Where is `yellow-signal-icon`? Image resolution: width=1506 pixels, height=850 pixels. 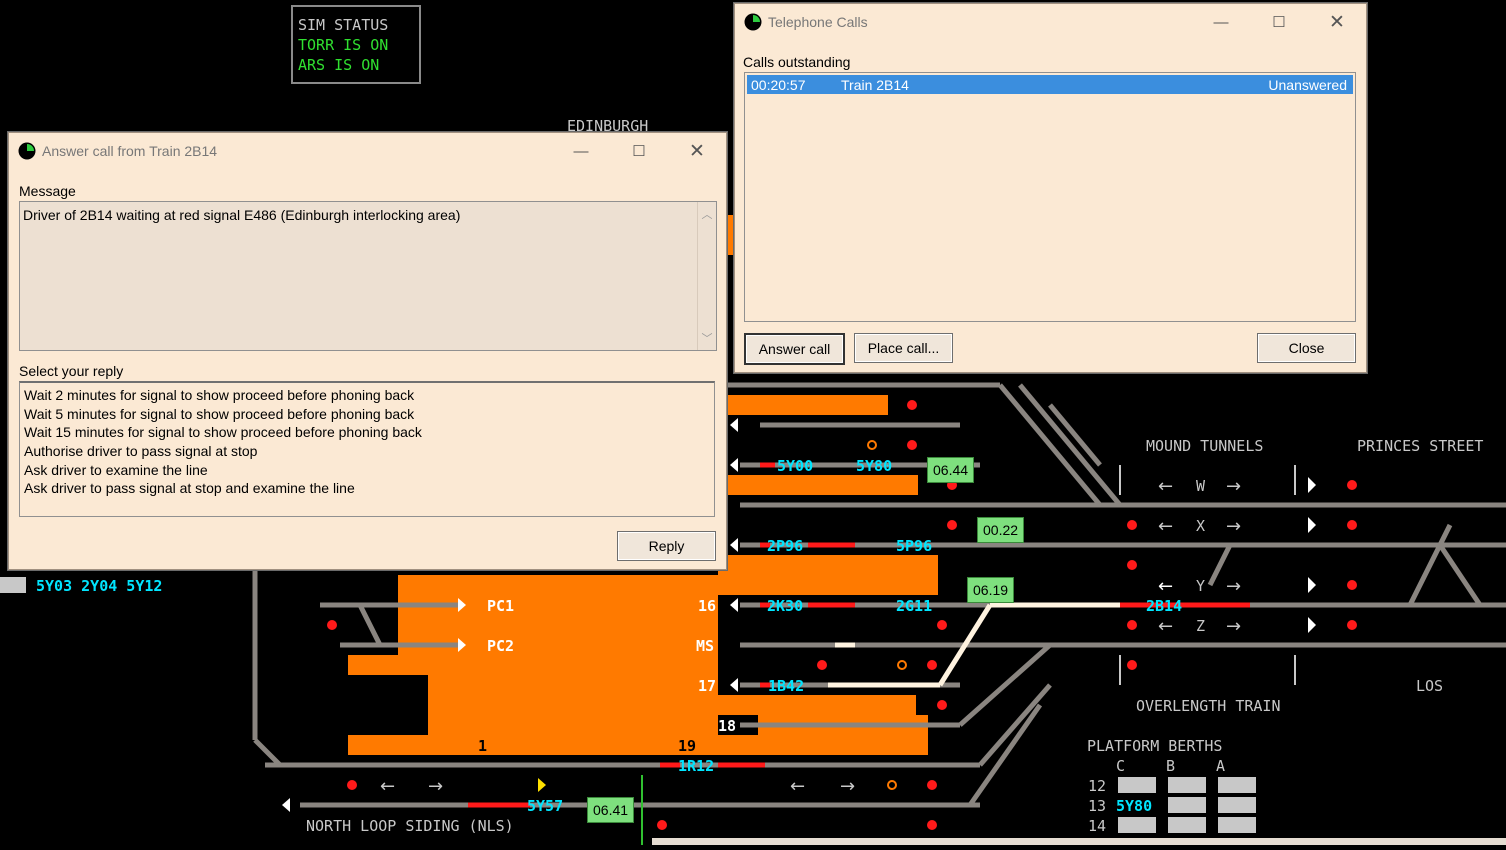
yellow-signal-icon is located at coordinates (542, 785).